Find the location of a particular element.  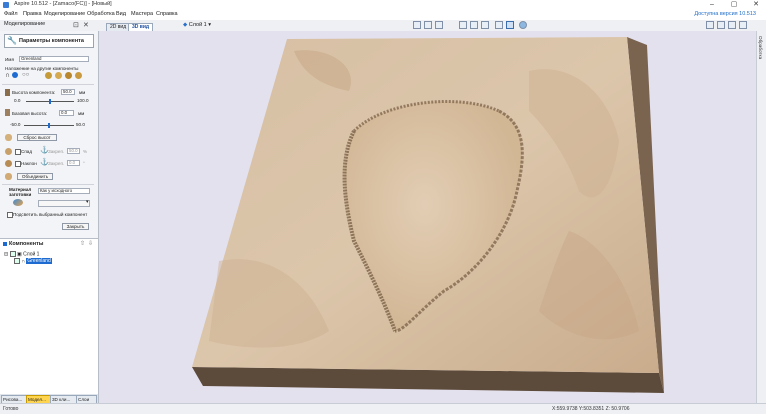

blend-multiply-icon is located at coordinates (68, 75).